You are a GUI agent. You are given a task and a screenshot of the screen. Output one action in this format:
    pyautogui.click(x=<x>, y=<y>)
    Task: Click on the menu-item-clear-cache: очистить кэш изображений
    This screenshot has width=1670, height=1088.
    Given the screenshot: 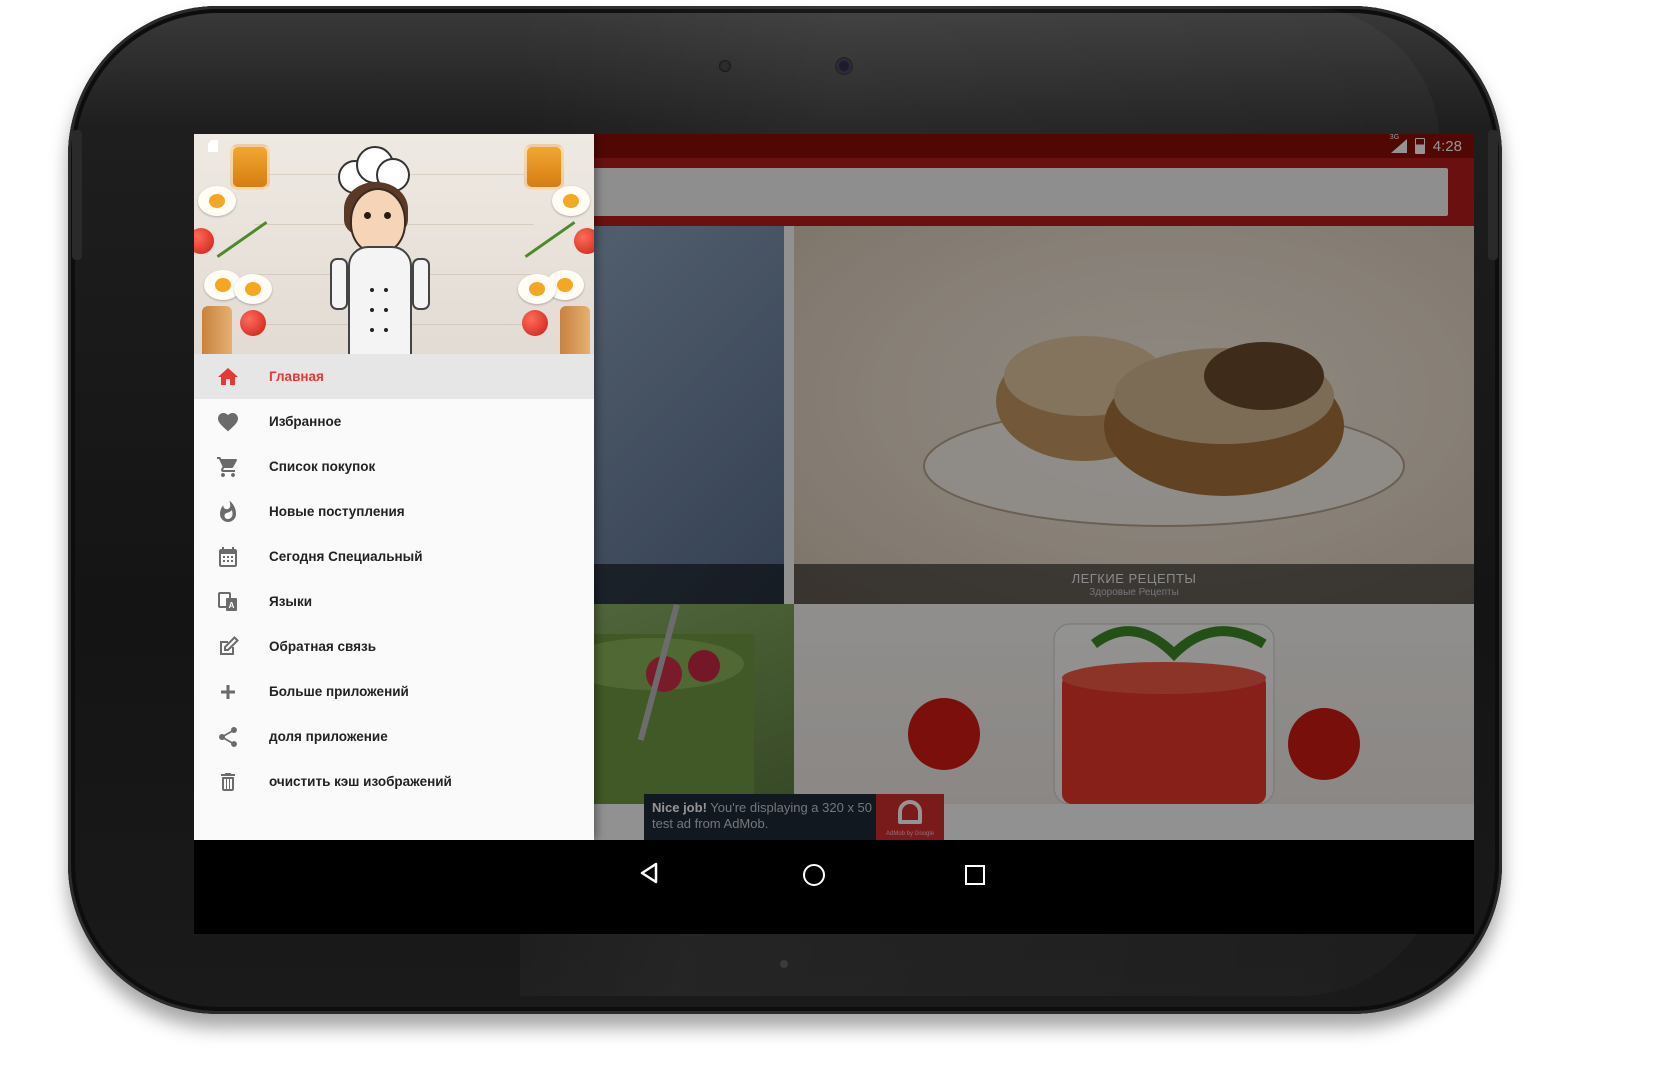 What is the action you would take?
    pyautogui.click(x=394, y=781)
    